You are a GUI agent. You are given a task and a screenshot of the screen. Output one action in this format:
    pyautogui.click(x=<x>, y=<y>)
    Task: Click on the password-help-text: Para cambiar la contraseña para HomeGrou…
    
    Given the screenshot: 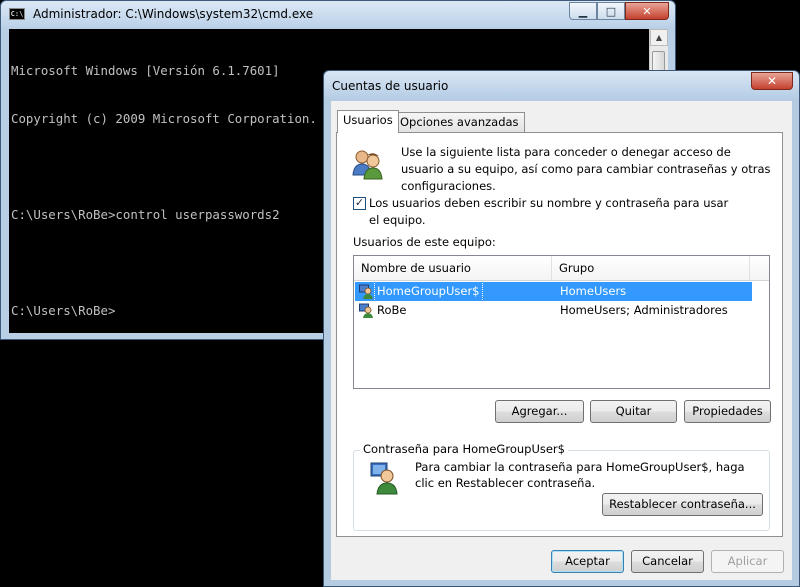 What is the action you would take?
    pyautogui.click(x=580, y=475)
    